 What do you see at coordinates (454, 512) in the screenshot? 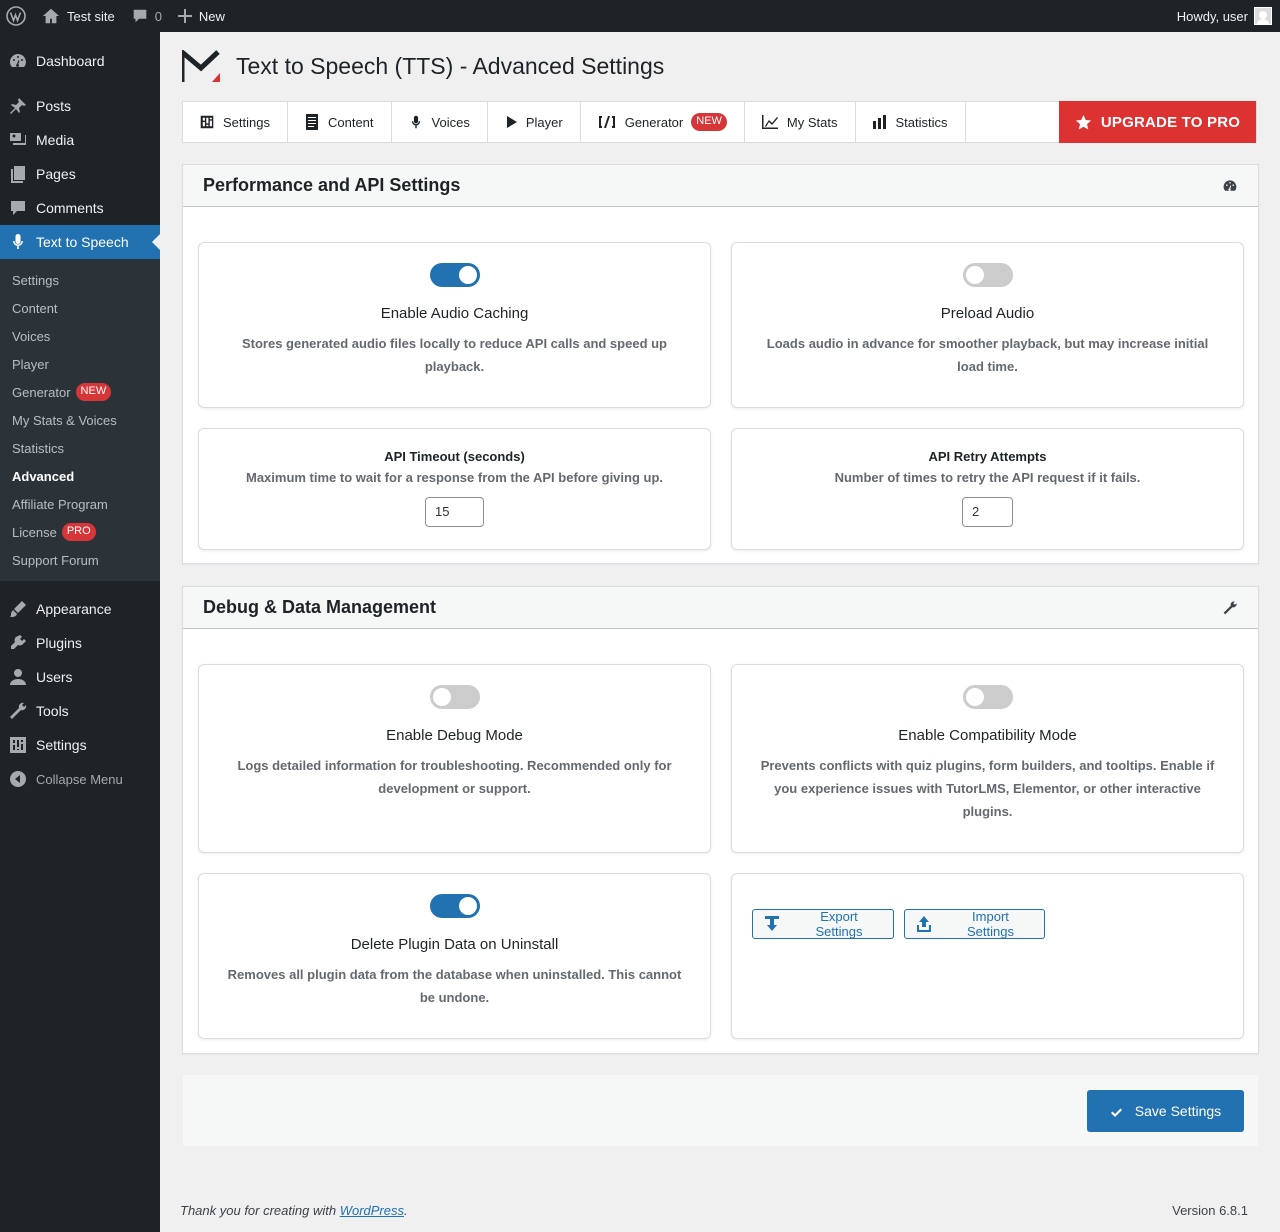
I see `api-timeout-input: 15` at bounding box center [454, 512].